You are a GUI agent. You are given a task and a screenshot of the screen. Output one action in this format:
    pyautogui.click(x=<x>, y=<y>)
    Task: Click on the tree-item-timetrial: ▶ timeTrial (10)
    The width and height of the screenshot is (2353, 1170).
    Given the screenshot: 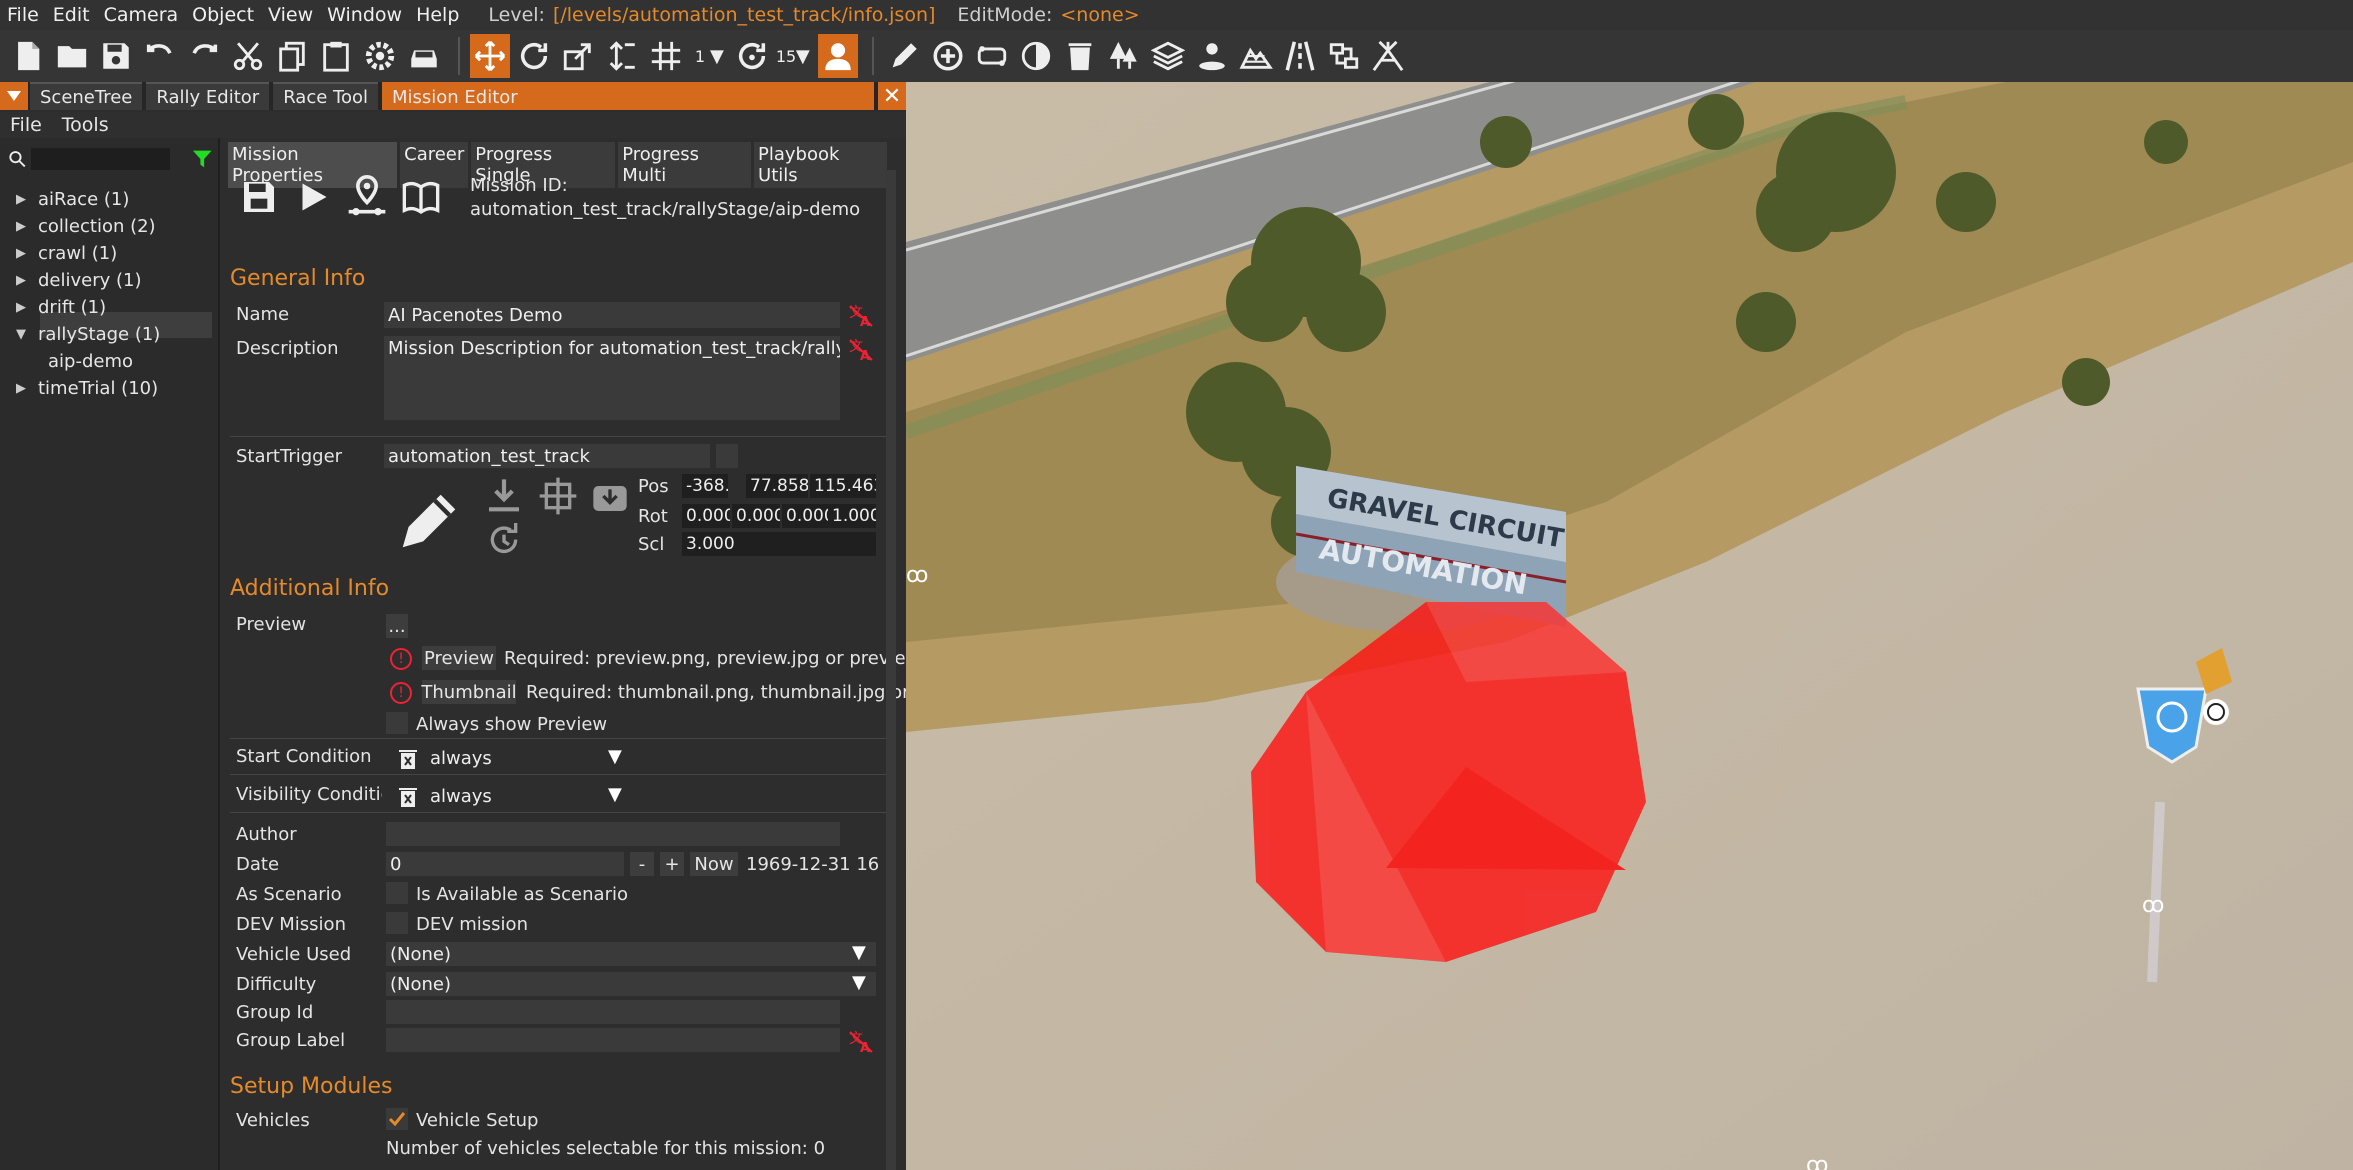 What is the action you would take?
    pyautogui.click(x=87, y=388)
    